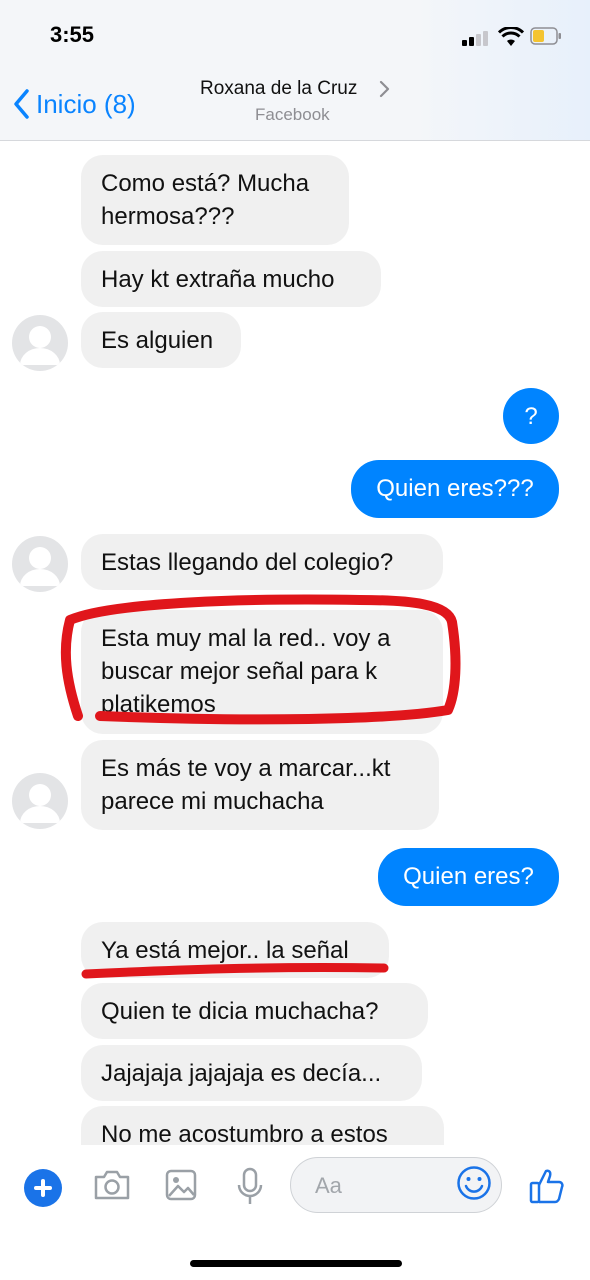  I want to click on message-bubble-incoming: Es alguien, so click(161, 340).